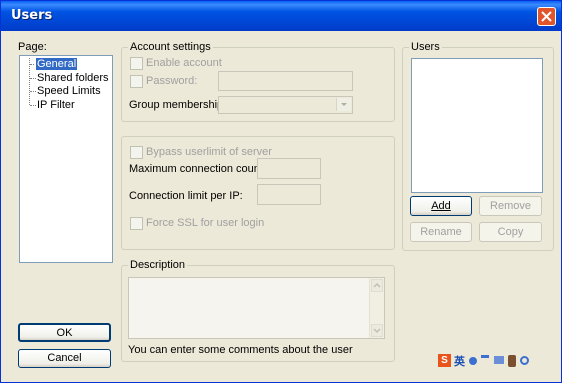  I want to click on remove-user-button: Remove, so click(510, 206).